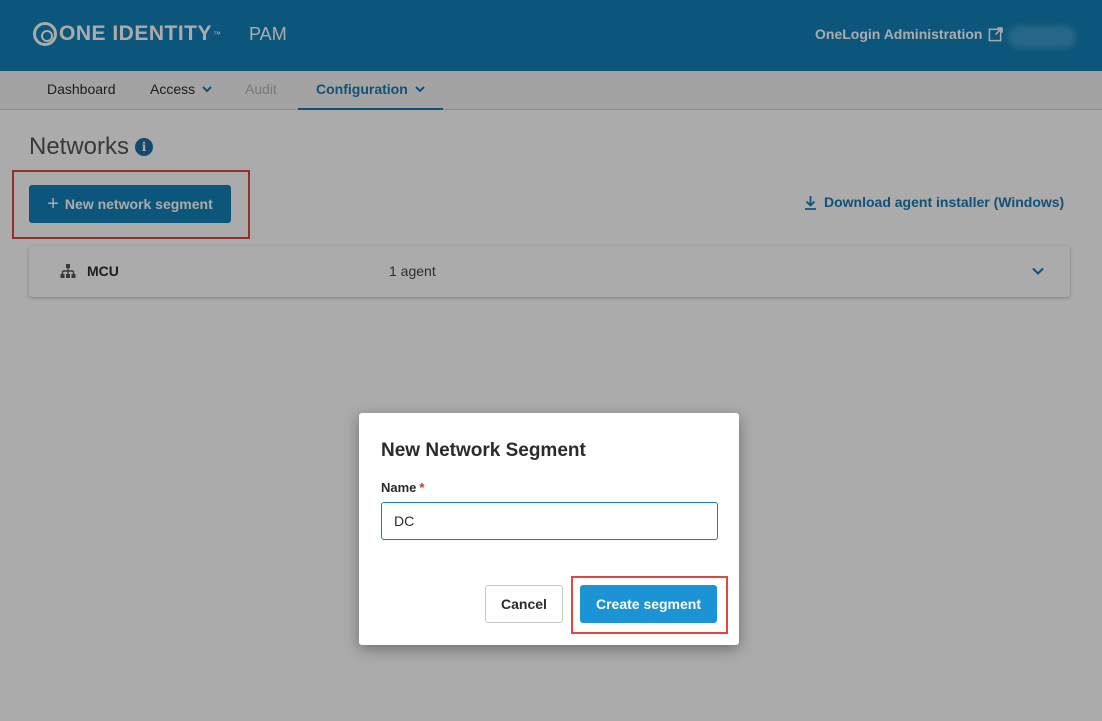  I want to click on cancel-button: Cancel, so click(524, 604).